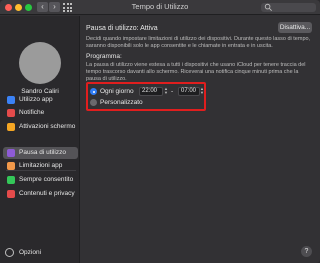 Image resolution: width=320 pixels, height=263 pixels. I want to click on content-privacy-icon, so click(11, 194).